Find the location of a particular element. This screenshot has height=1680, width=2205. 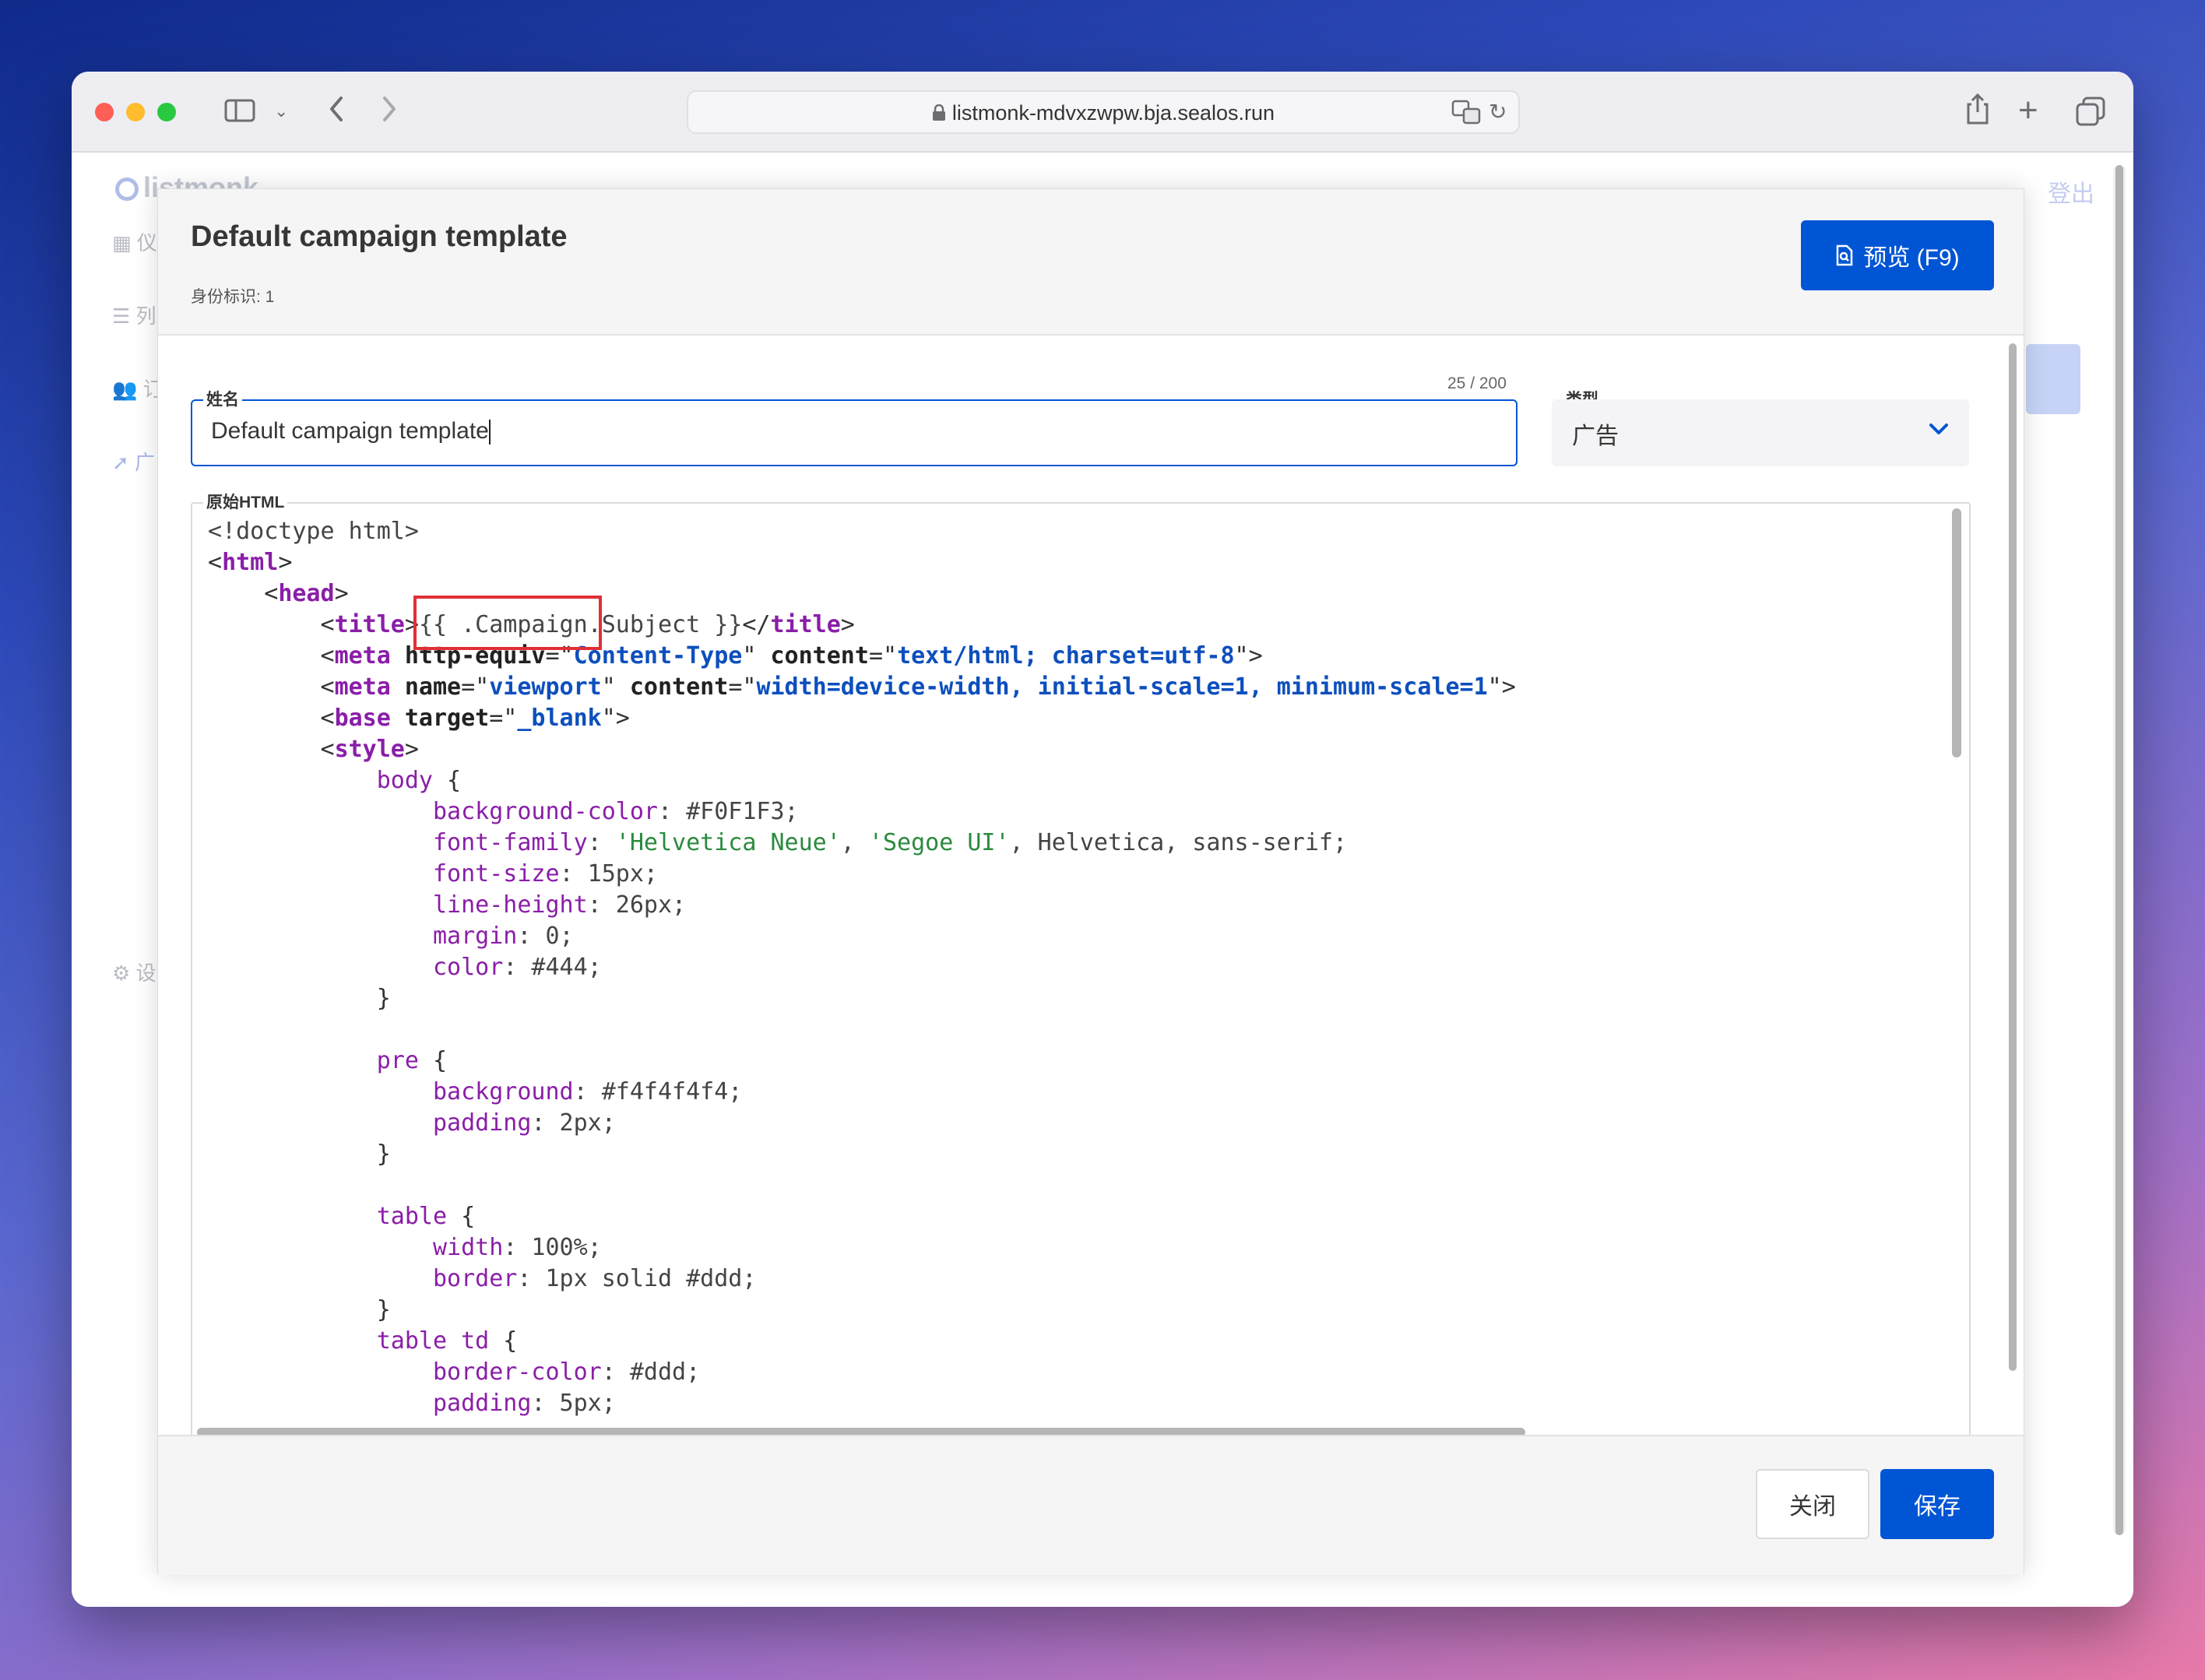

sidebar-toggle-icon is located at coordinates (239, 113).